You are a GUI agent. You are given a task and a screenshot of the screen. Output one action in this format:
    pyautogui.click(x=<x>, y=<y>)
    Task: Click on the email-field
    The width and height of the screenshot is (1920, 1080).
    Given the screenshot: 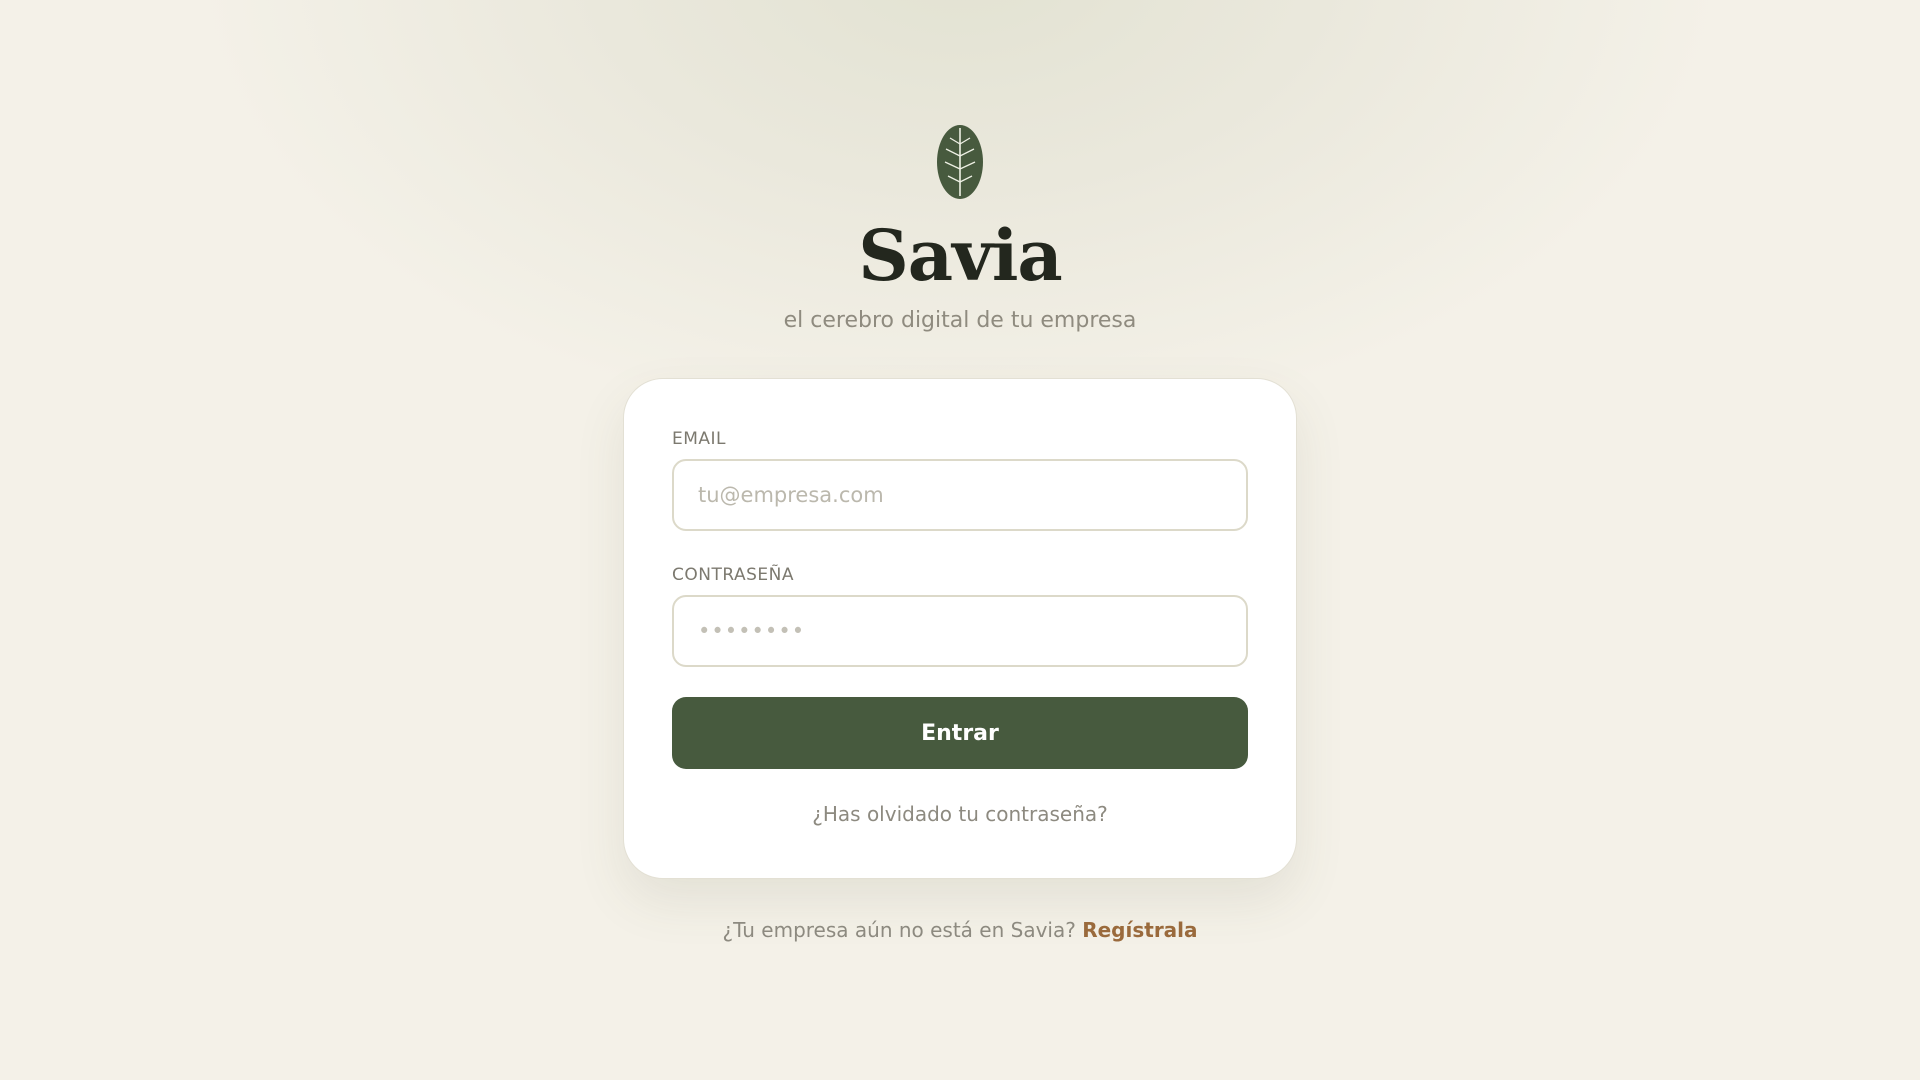 What is the action you would take?
    pyautogui.click(x=960, y=495)
    